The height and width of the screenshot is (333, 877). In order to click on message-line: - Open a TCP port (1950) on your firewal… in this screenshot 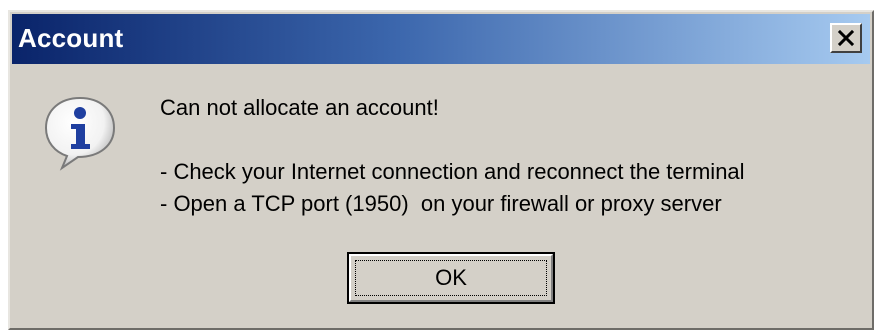, I will do `click(441, 203)`.